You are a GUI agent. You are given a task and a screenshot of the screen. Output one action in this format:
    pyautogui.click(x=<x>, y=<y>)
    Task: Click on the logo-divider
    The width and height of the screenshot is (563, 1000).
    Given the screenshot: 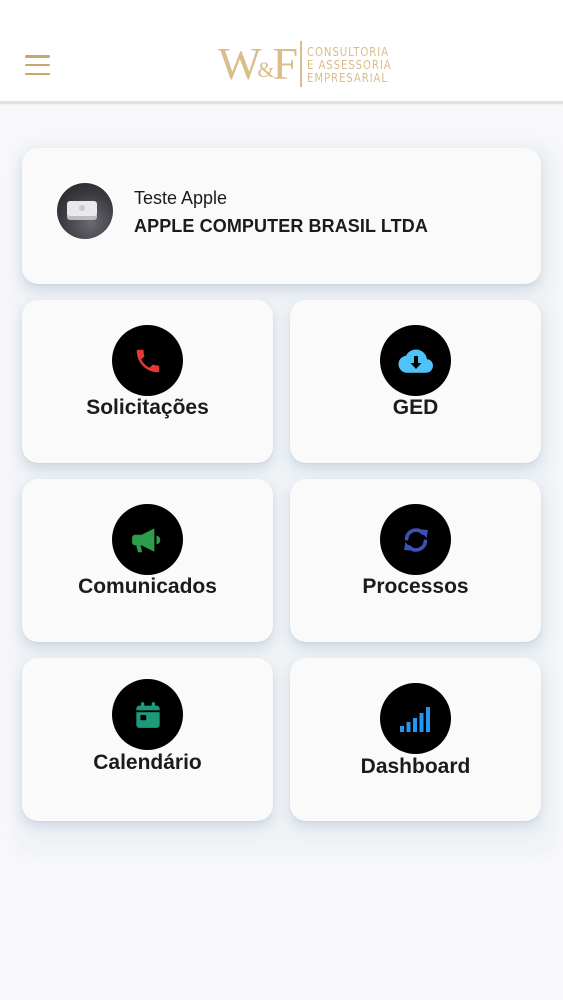 What is the action you would take?
    pyautogui.click(x=301, y=64)
    